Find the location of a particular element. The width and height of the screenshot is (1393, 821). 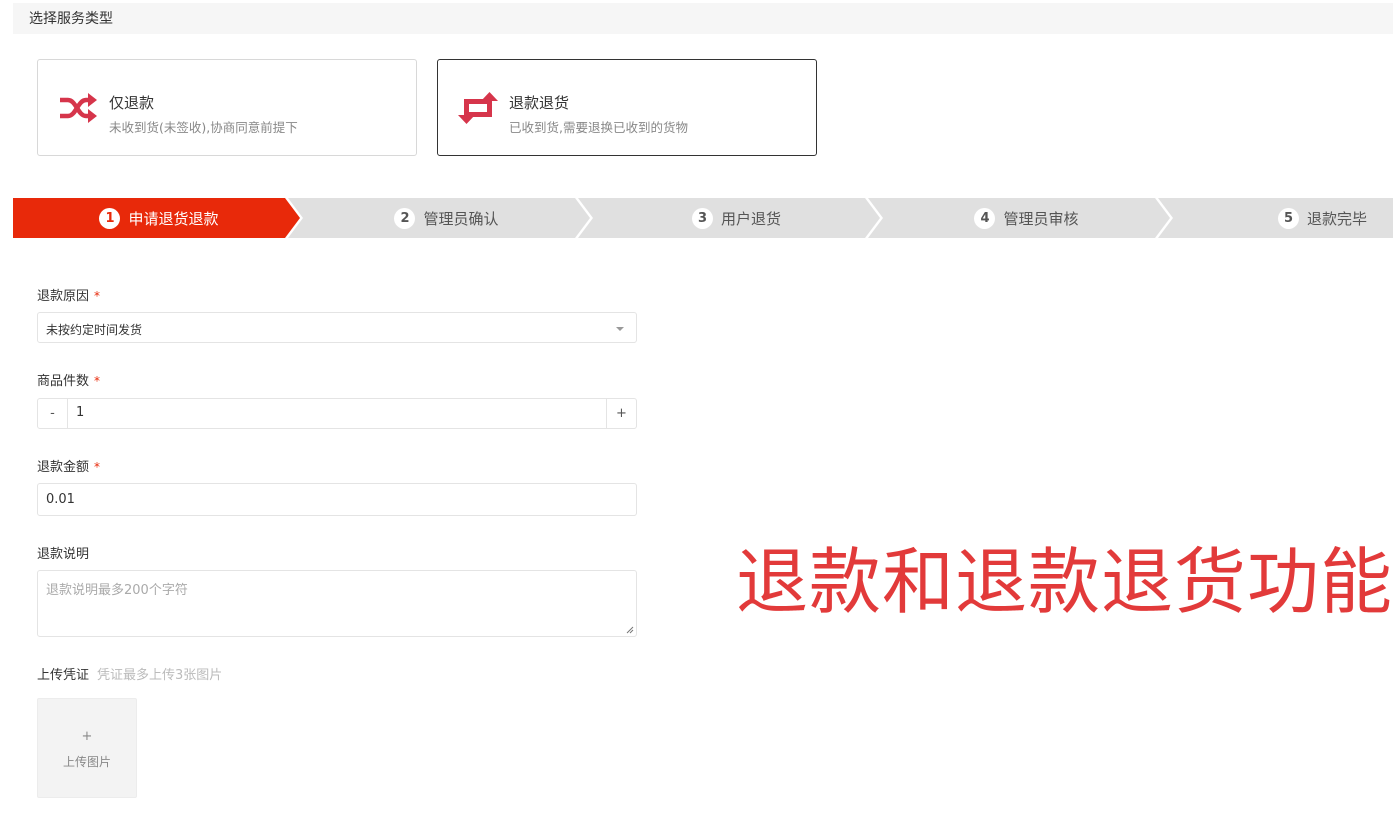

quantity-label: 商品件数 * is located at coordinates (68, 379).